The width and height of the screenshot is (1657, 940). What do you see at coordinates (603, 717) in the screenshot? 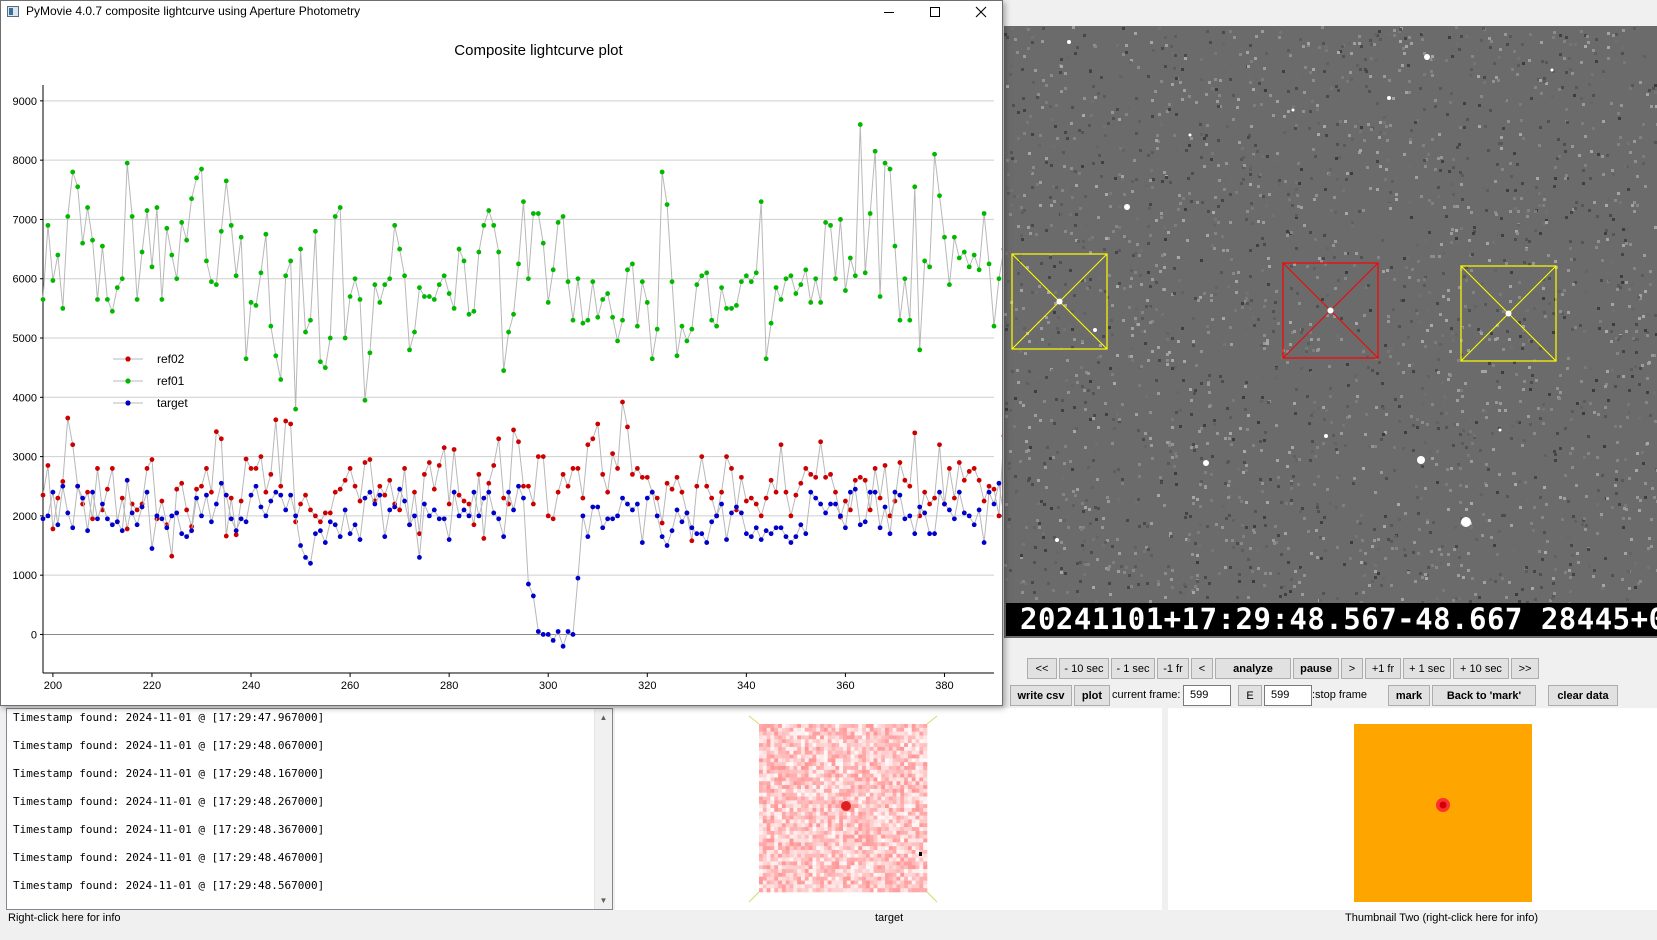
I see `scroll-up-icon: ▲` at bounding box center [603, 717].